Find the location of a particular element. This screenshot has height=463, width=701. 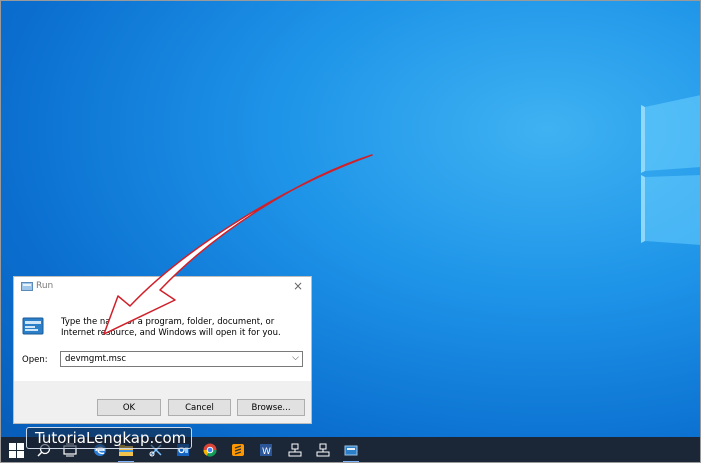

open-input: devmgmt.msc is located at coordinates (95, 359).